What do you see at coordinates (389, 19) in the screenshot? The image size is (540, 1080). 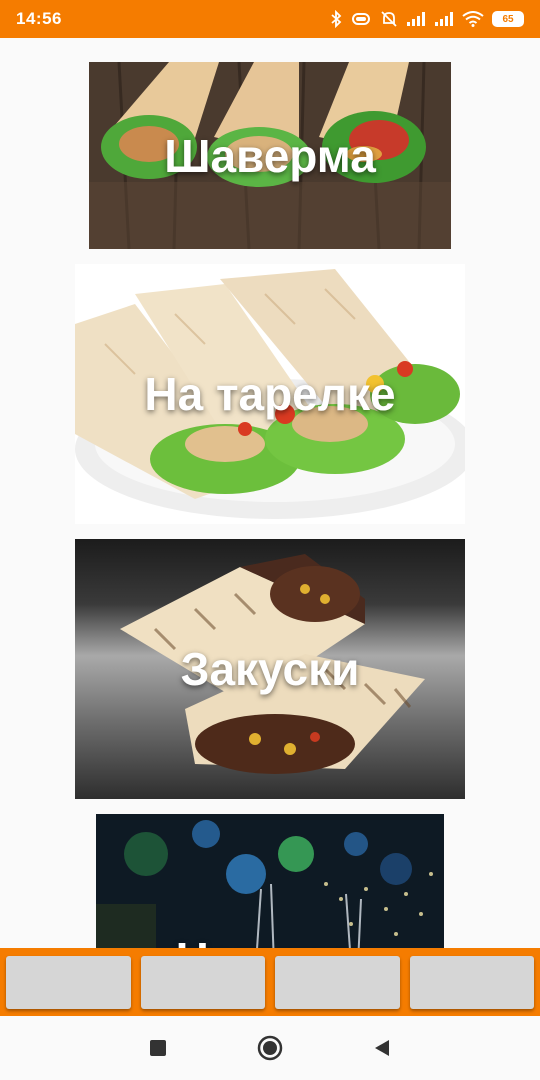 I see `mute-icon` at bounding box center [389, 19].